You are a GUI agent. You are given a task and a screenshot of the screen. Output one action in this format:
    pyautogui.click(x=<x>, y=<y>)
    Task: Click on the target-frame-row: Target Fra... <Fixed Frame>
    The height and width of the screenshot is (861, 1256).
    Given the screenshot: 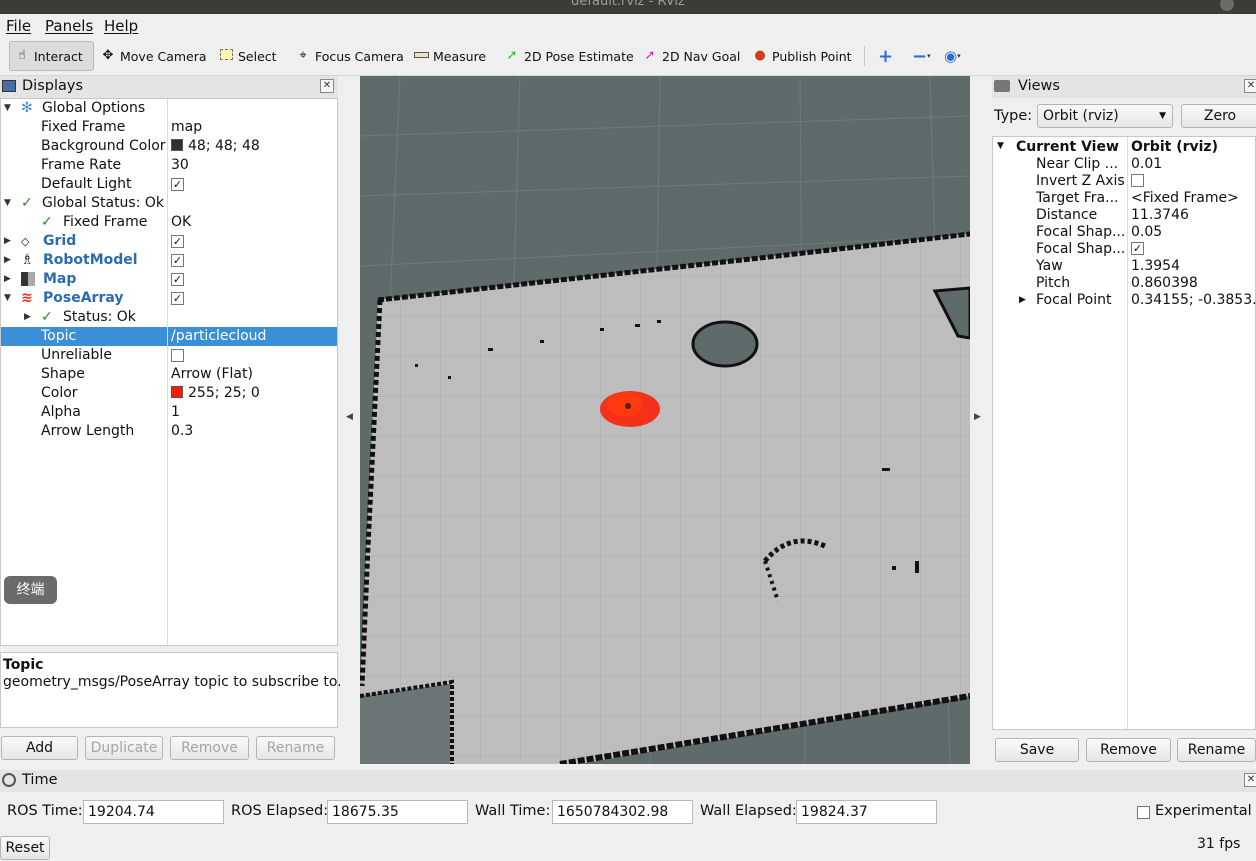 What is the action you would take?
    pyautogui.click(x=1124, y=198)
    